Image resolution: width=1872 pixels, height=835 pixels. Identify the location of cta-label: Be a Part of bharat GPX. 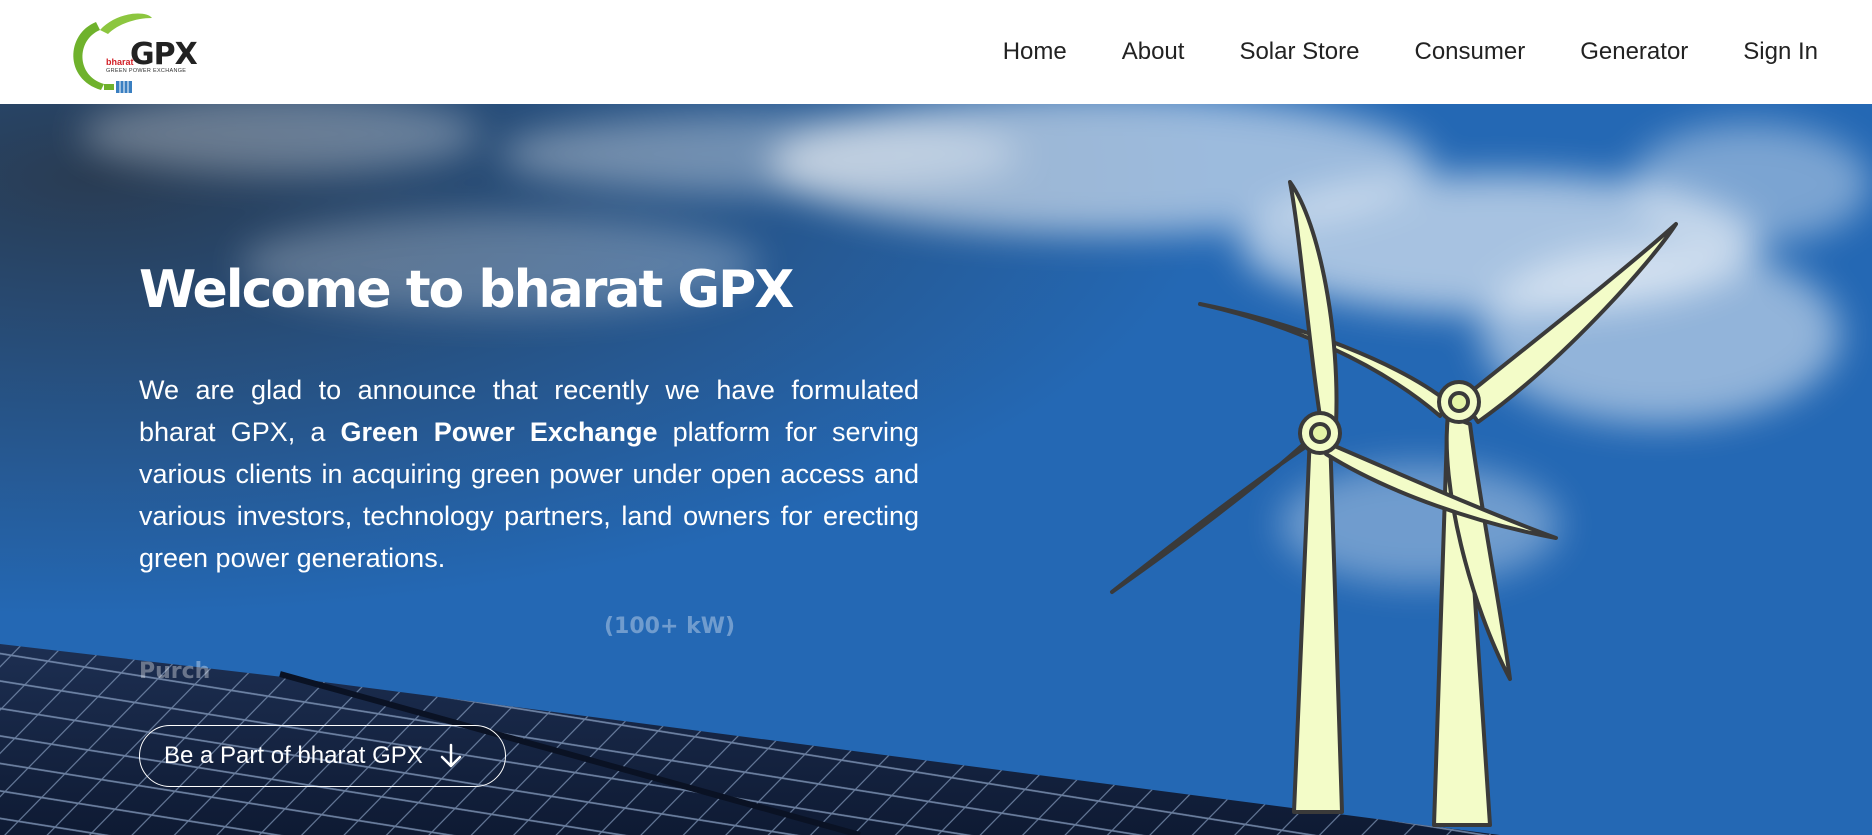
(293, 755).